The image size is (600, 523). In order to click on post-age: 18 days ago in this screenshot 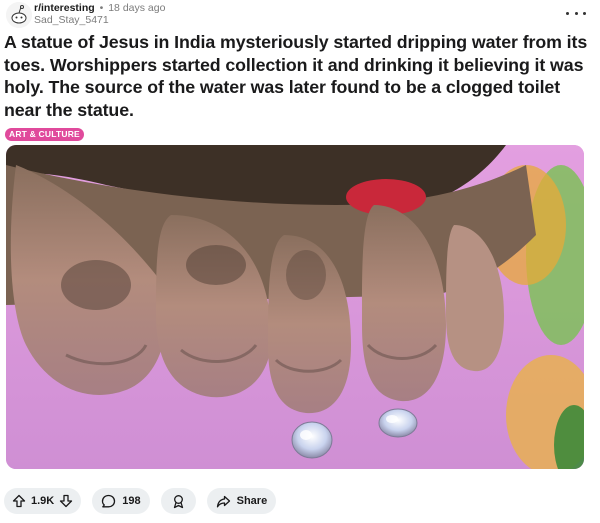, I will do `click(137, 8)`.